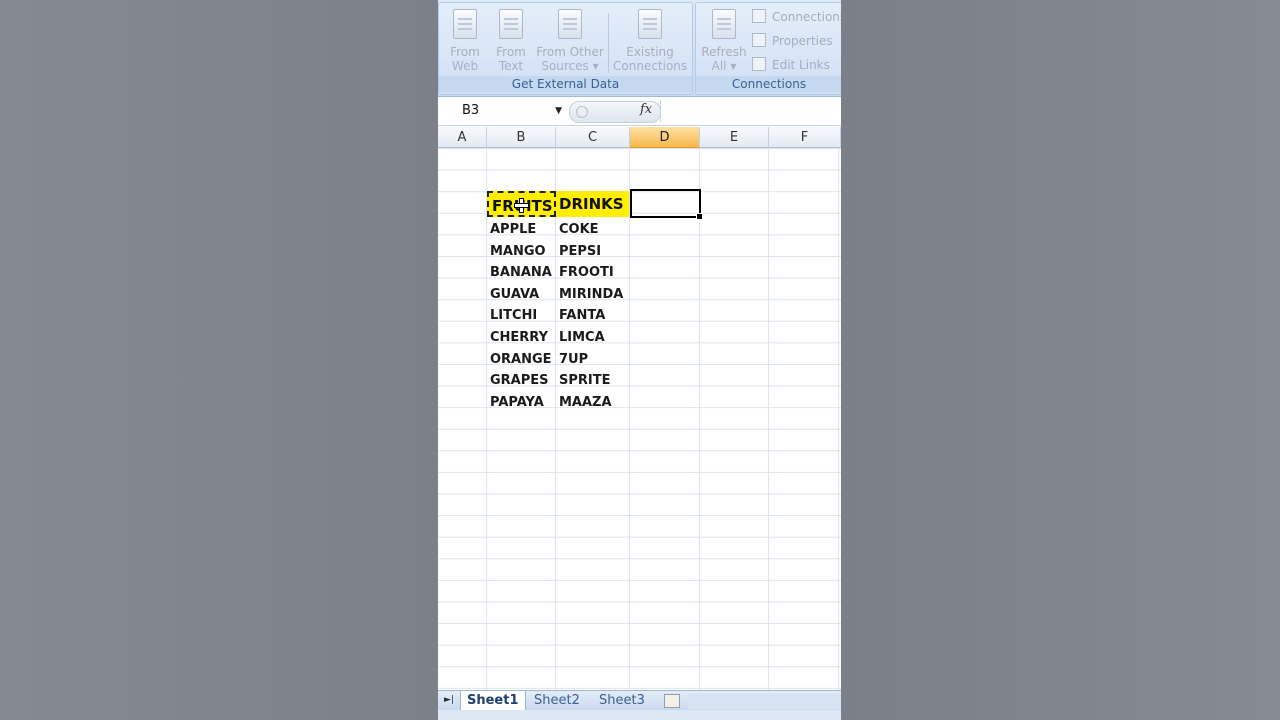 Image resolution: width=1280 pixels, height=720 pixels. Describe the element at coordinates (557, 700) in the screenshot. I see `tab-sheet2: Sheet2` at that location.